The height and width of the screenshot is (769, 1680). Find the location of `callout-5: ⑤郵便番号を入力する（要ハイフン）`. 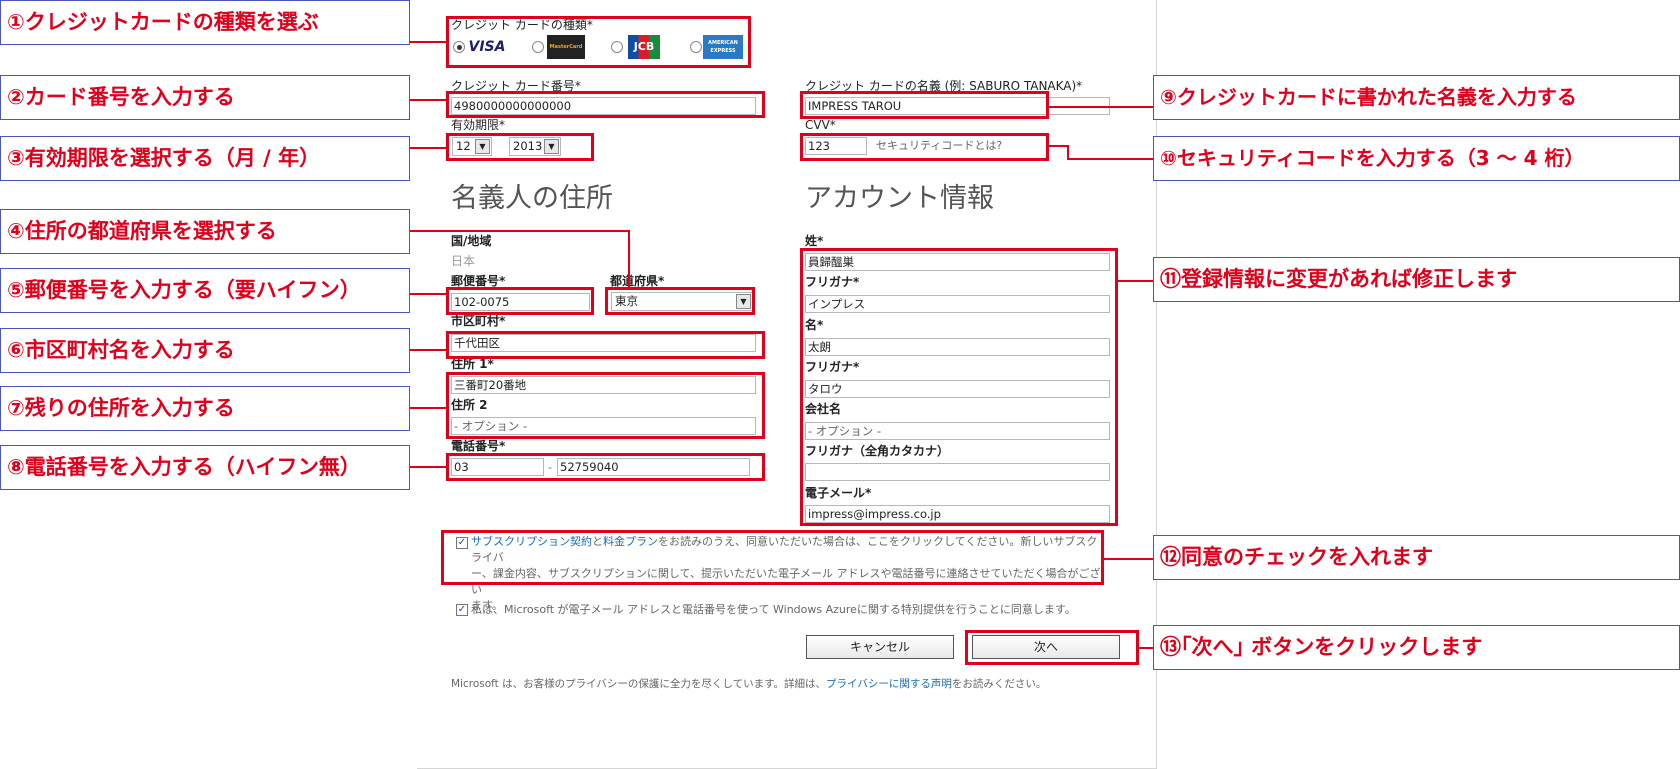

callout-5: ⑤郵便番号を入力する（要ハイフン） is located at coordinates (205, 290).